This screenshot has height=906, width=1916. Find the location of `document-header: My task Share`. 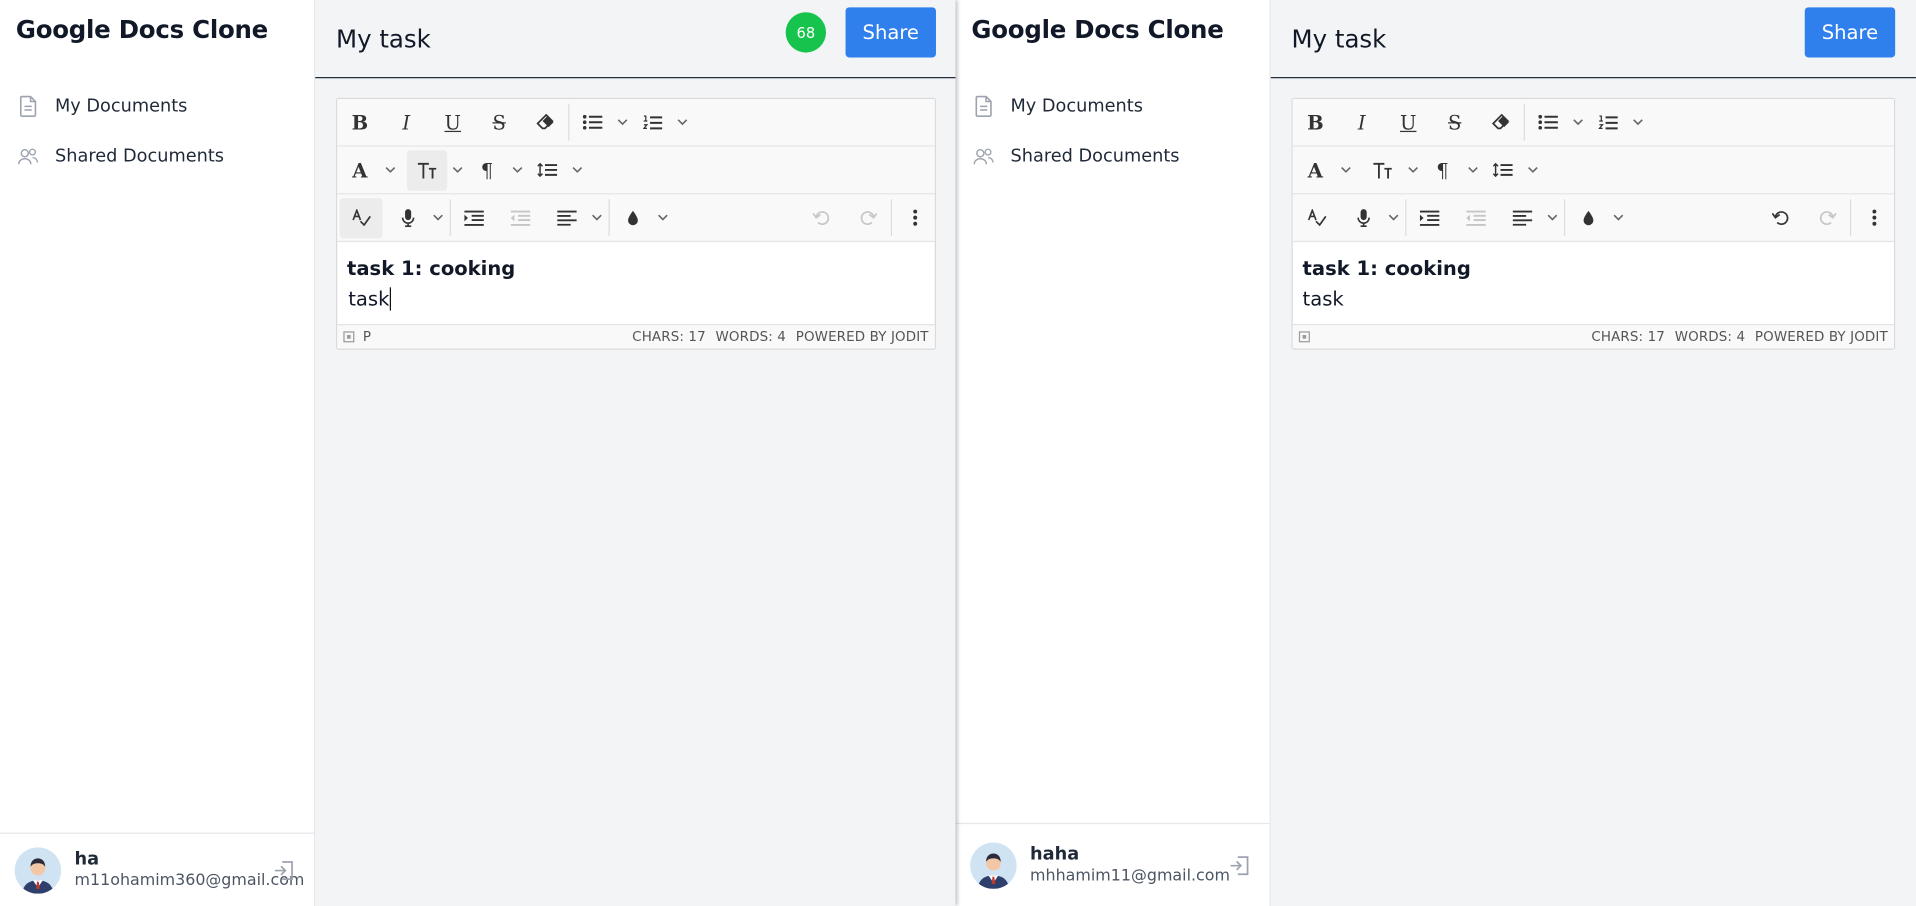

document-header: My task Share is located at coordinates (1593, 39).